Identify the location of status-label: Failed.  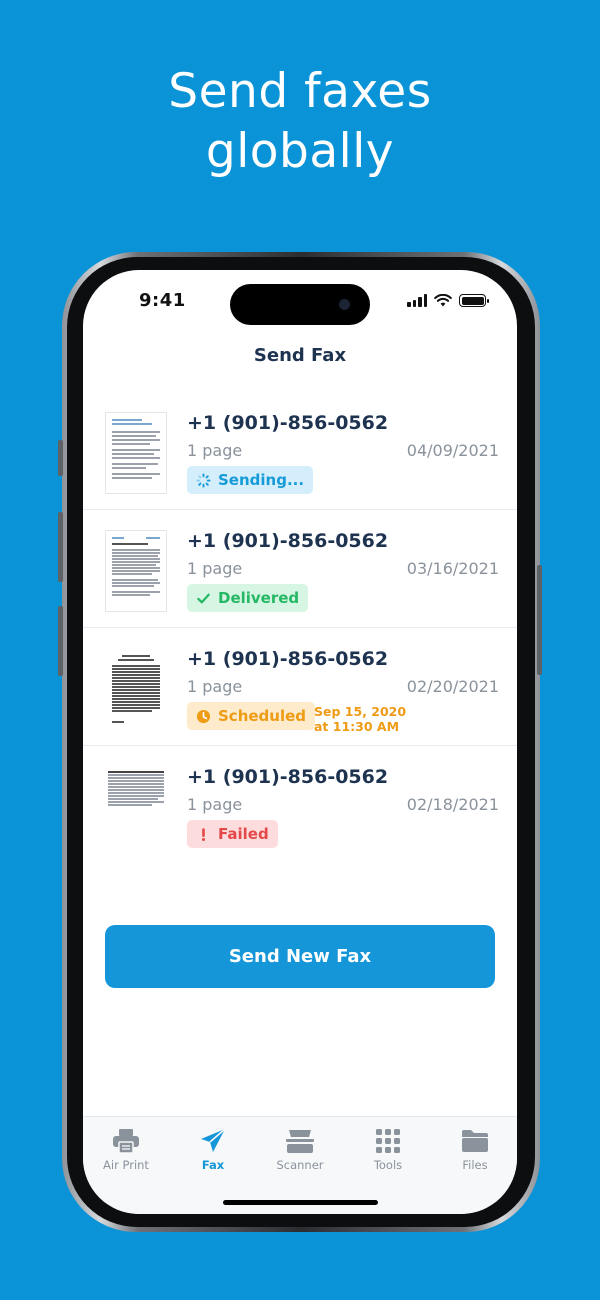
(243, 834).